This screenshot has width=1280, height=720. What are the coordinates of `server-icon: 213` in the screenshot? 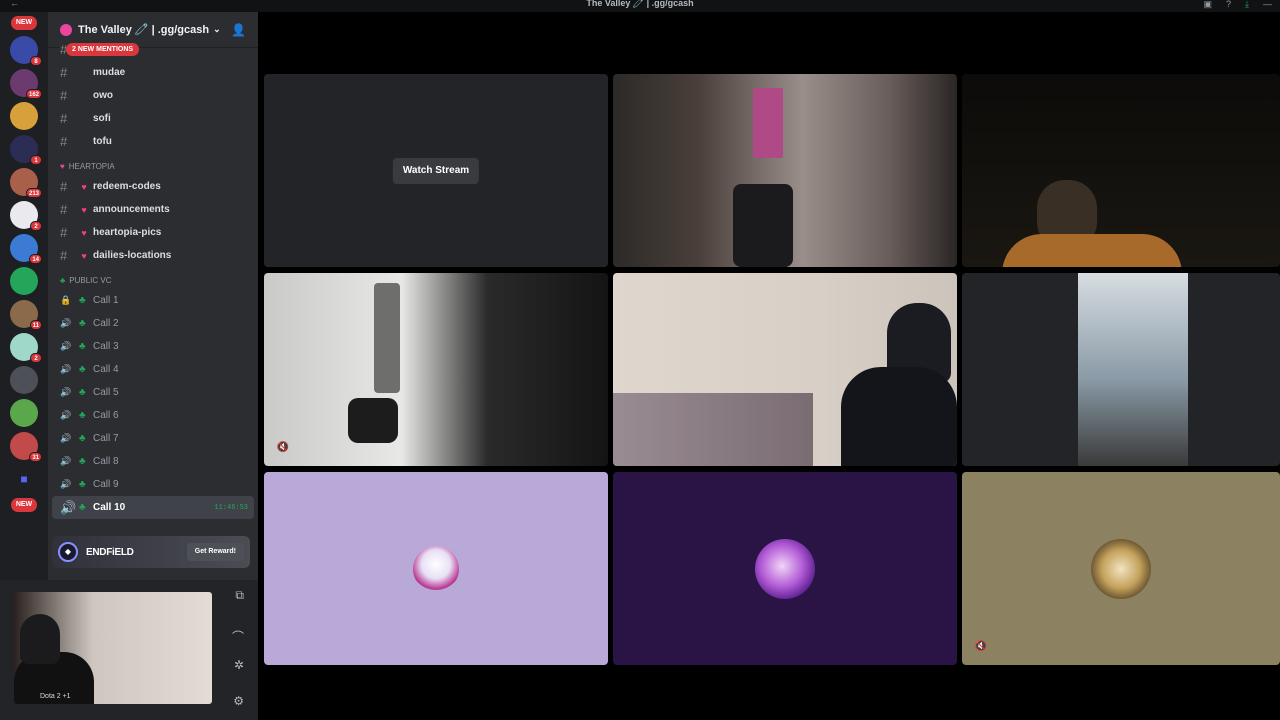 It's located at (26, 183).